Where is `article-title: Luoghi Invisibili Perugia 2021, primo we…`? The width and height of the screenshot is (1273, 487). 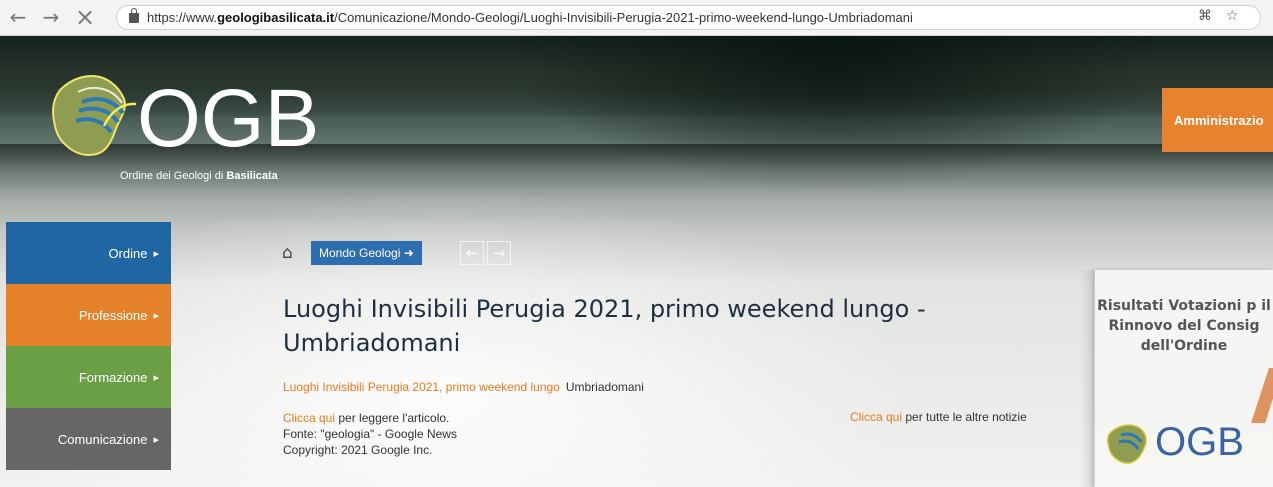 article-title: Luoghi Invisibili Perugia 2021, primo we… is located at coordinates (604, 326).